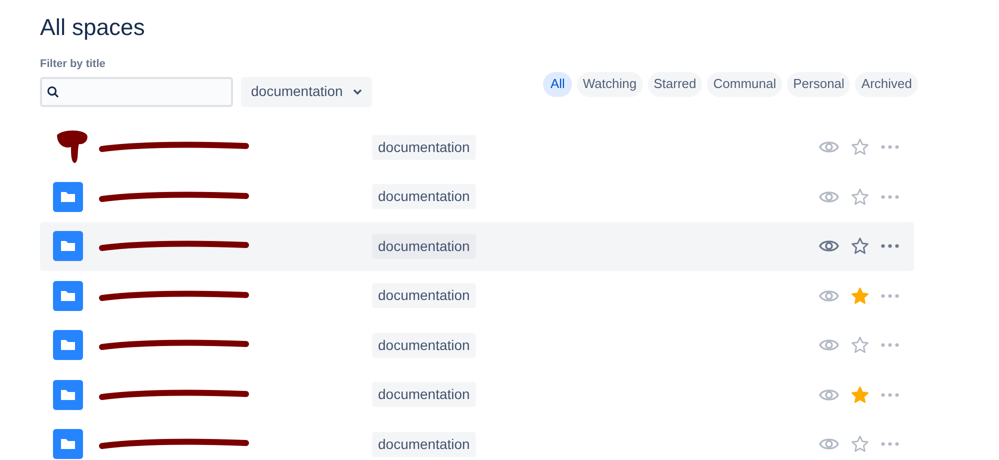 The width and height of the screenshot is (999, 460). What do you see at coordinates (73, 64) in the screenshot?
I see `filter-label: Filter by title` at bounding box center [73, 64].